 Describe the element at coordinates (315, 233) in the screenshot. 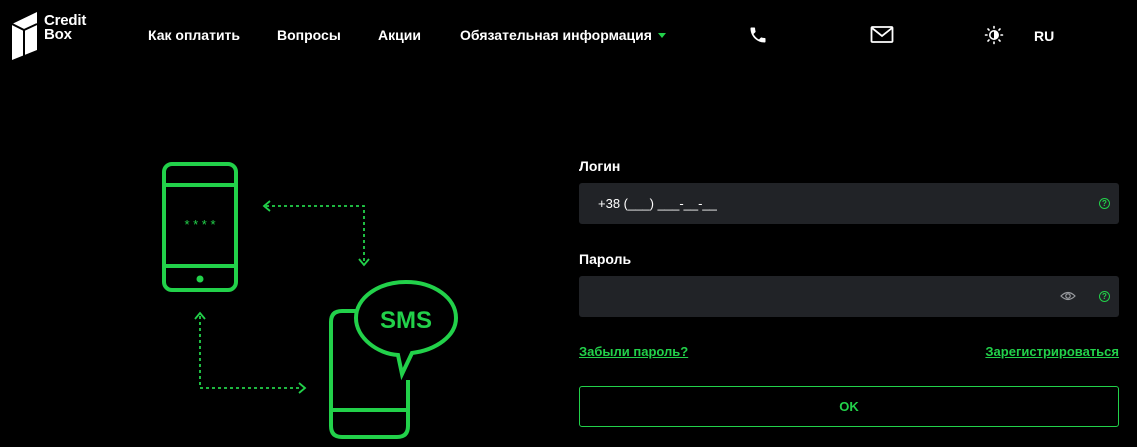

I see `arrow-top-icon` at that location.